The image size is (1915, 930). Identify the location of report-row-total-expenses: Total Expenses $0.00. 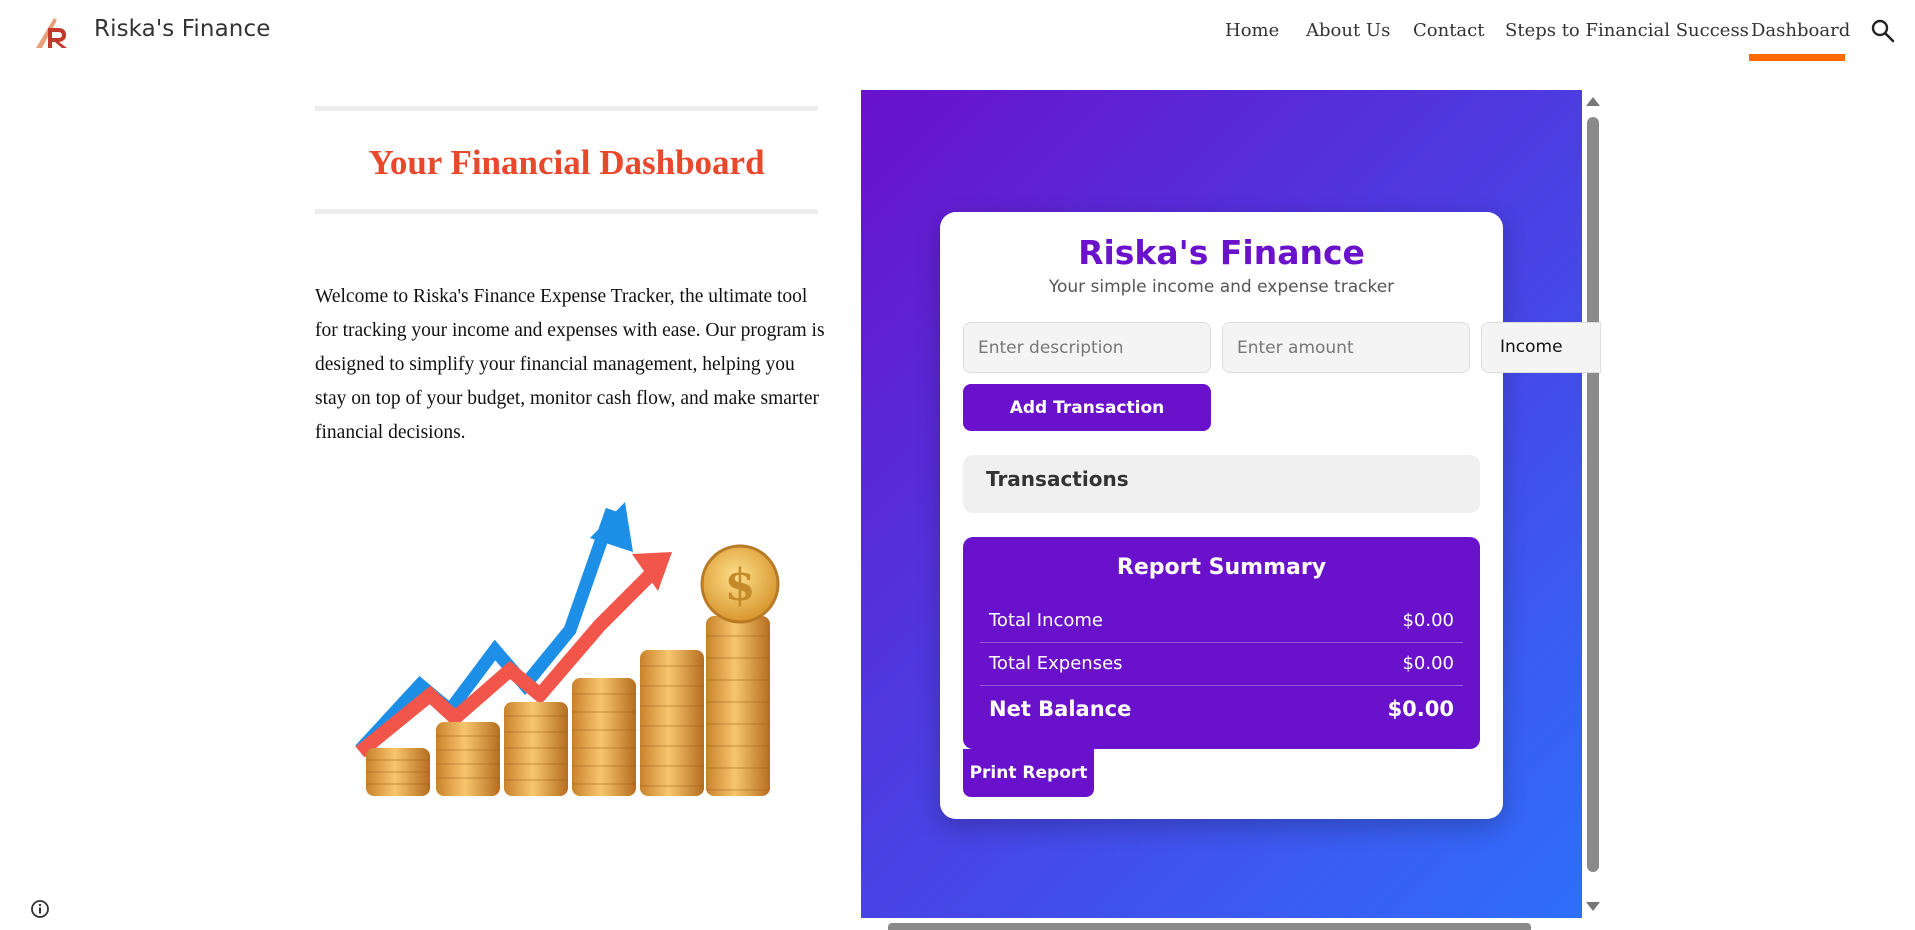
(1221, 664).